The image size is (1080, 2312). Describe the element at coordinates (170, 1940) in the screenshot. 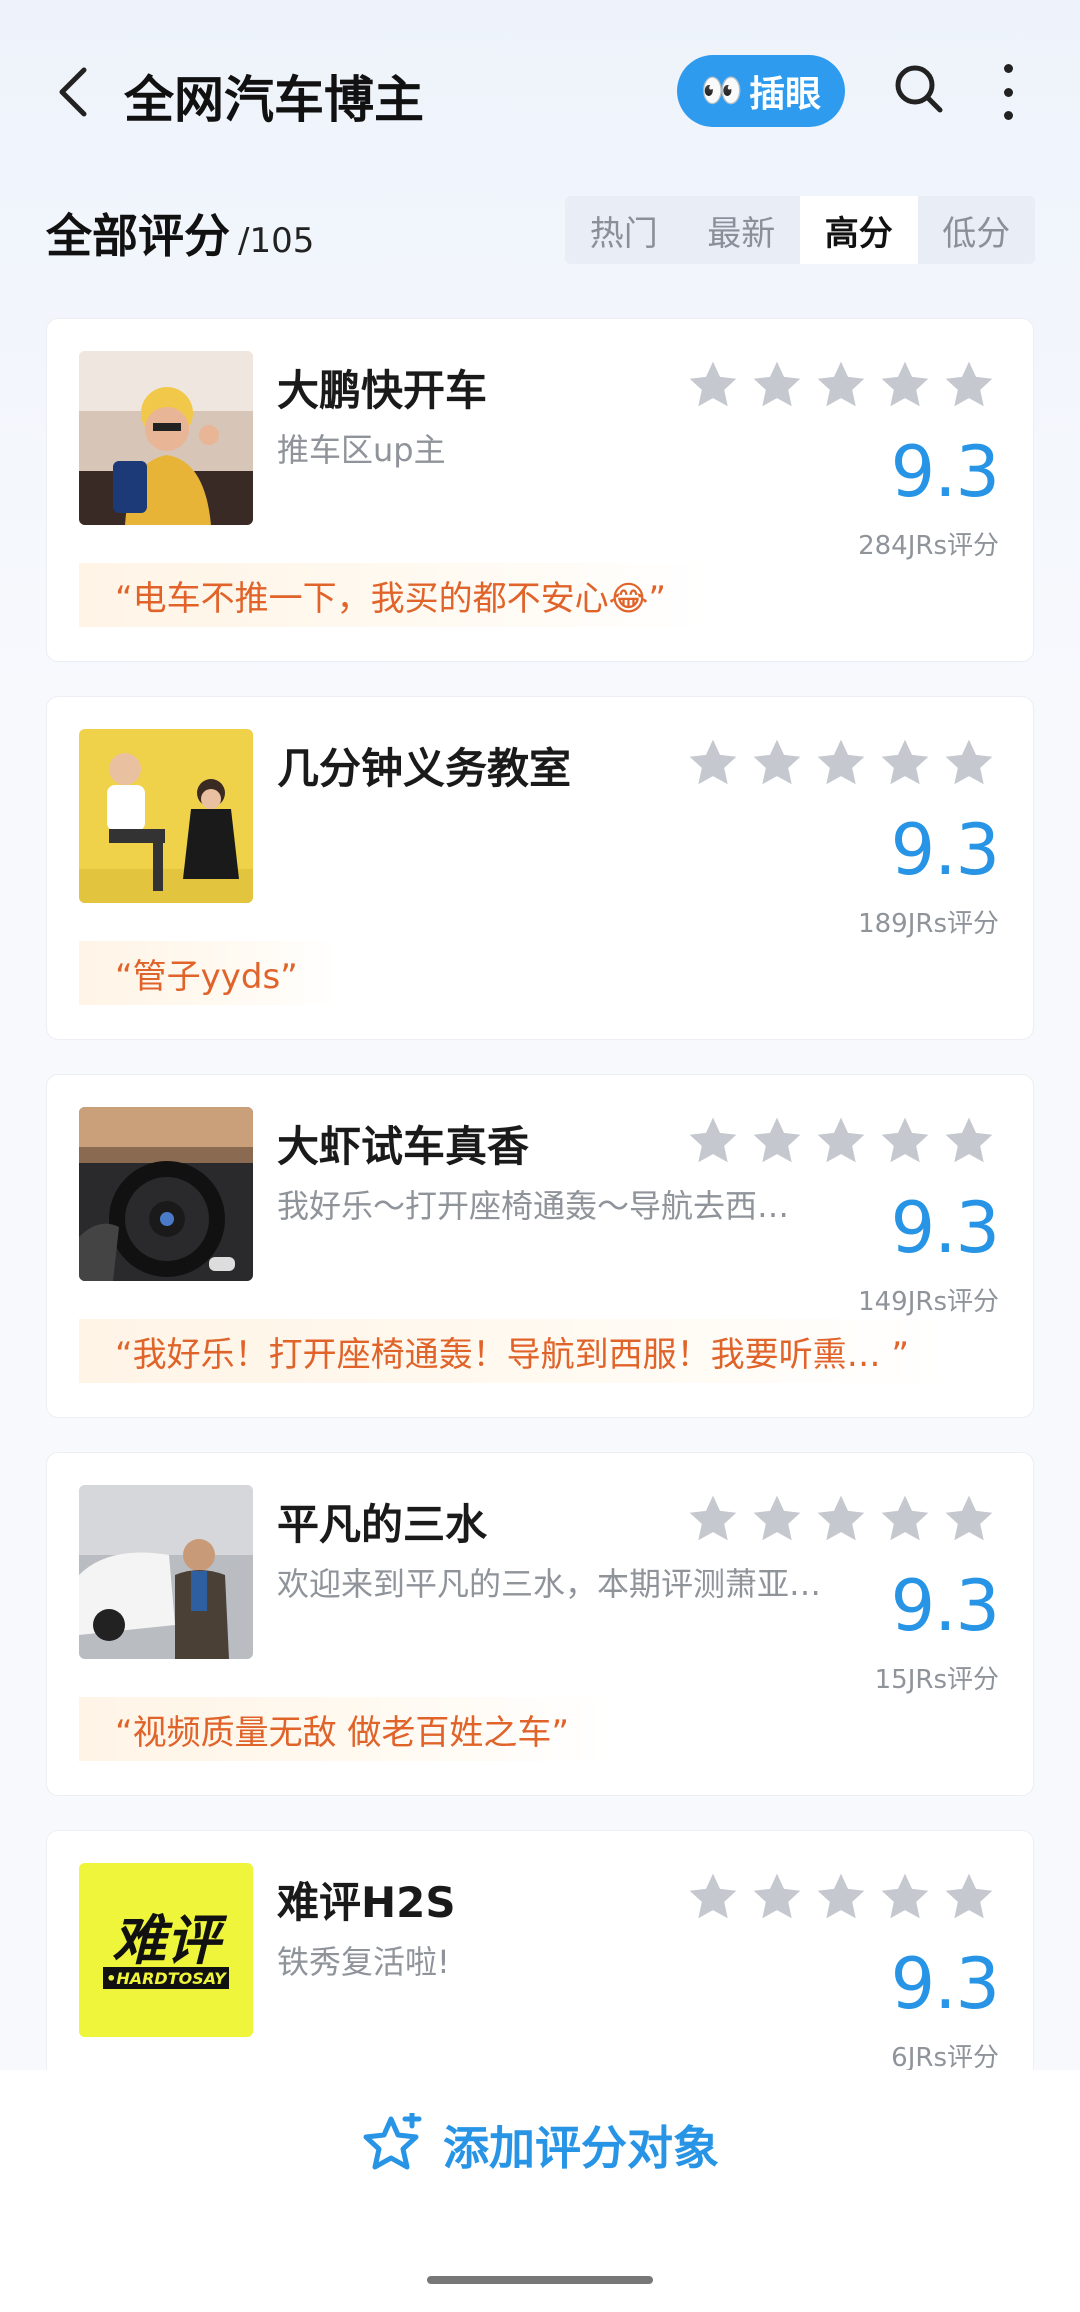

I see `svg-text: 难评` at that location.